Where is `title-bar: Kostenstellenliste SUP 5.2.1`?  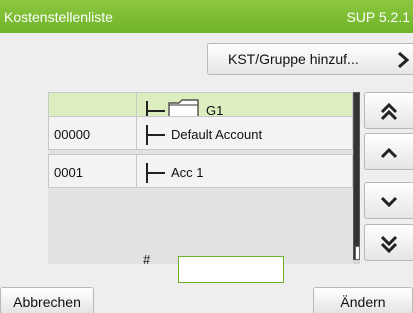 title-bar: Kostenstellenliste SUP 5.2.1 is located at coordinates (206, 16).